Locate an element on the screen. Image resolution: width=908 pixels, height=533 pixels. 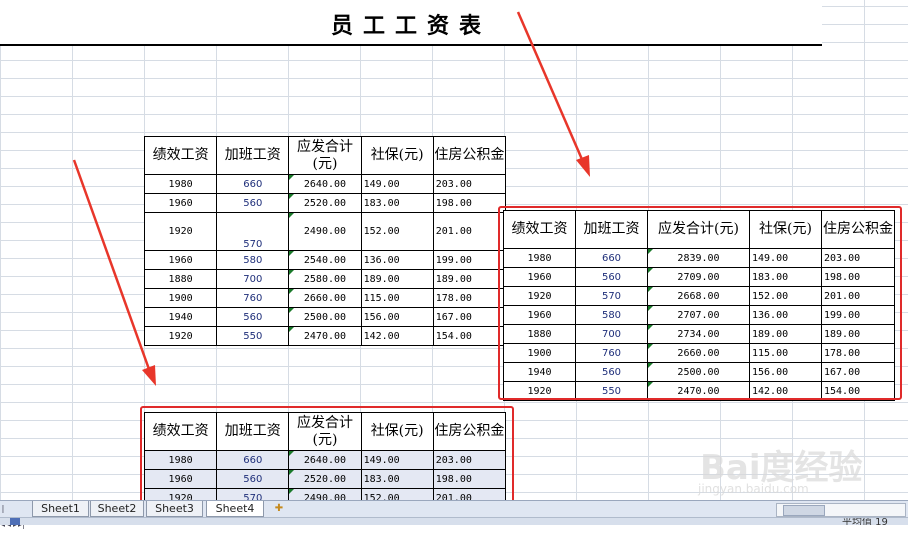
column-header: 住房公积金 is located at coordinates (469, 431).